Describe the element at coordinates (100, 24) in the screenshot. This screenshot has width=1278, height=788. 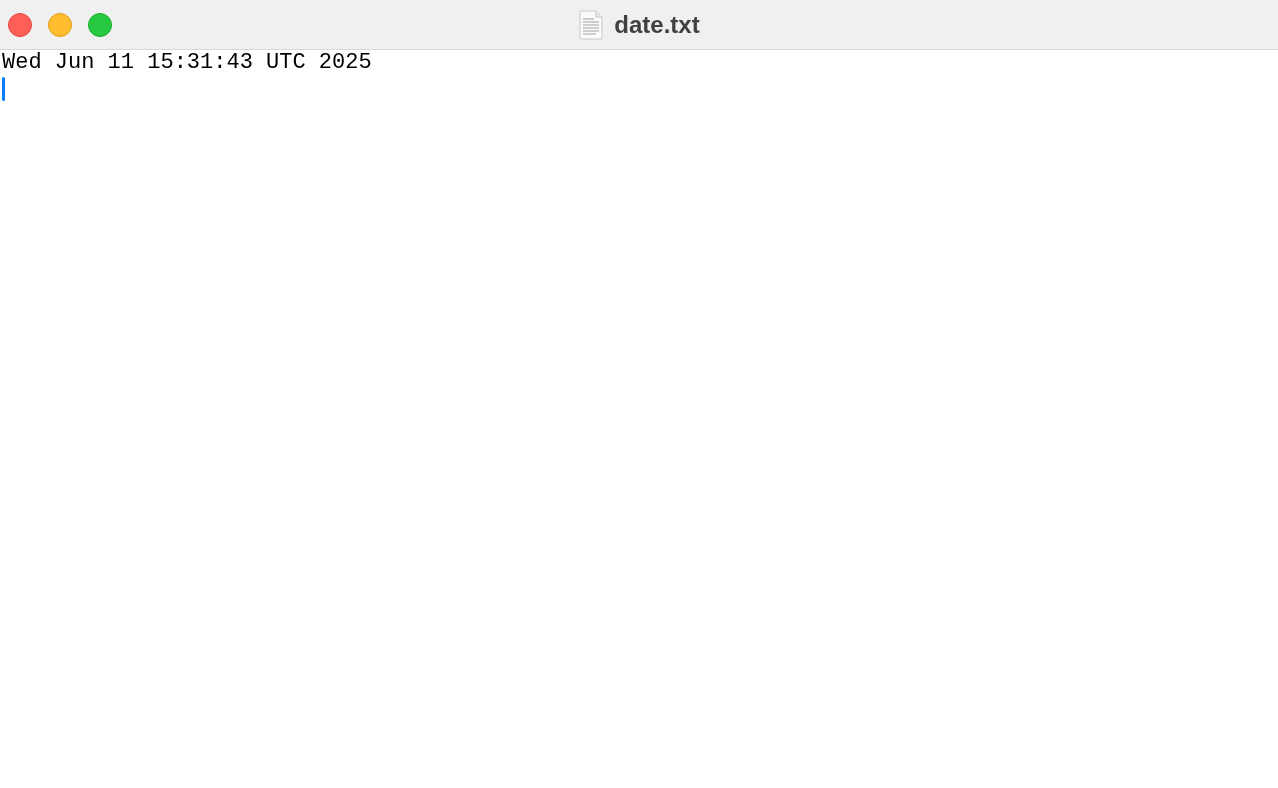
I see `zoom-button` at that location.